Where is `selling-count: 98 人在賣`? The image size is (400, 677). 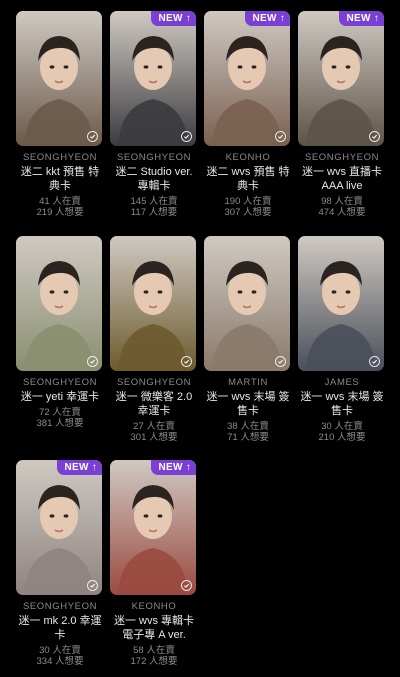 selling-count: 98 人在賣 is located at coordinates (342, 201).